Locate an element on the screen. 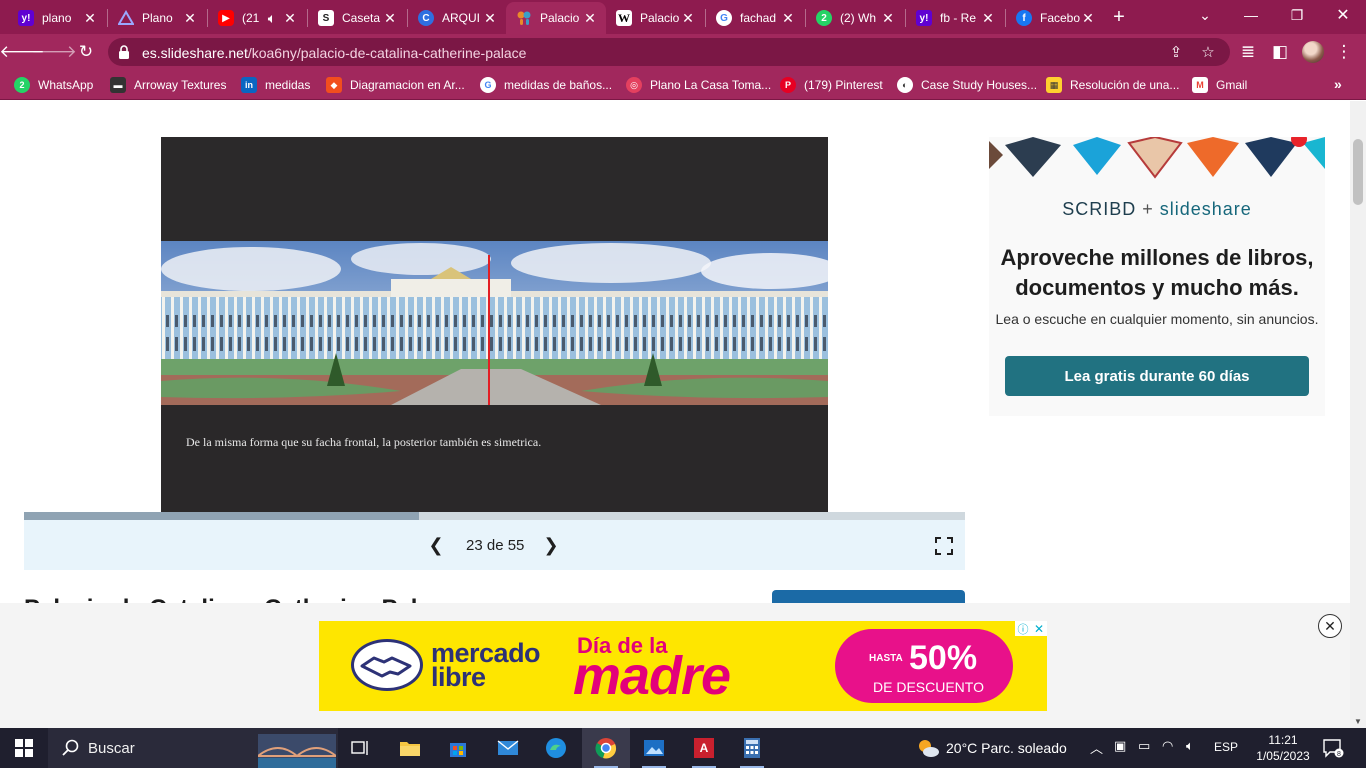 Image resolution: width=1366 pixels, height=768 pixels. volume-icon: 🔈︎ is located at coordinates (1190, 746).